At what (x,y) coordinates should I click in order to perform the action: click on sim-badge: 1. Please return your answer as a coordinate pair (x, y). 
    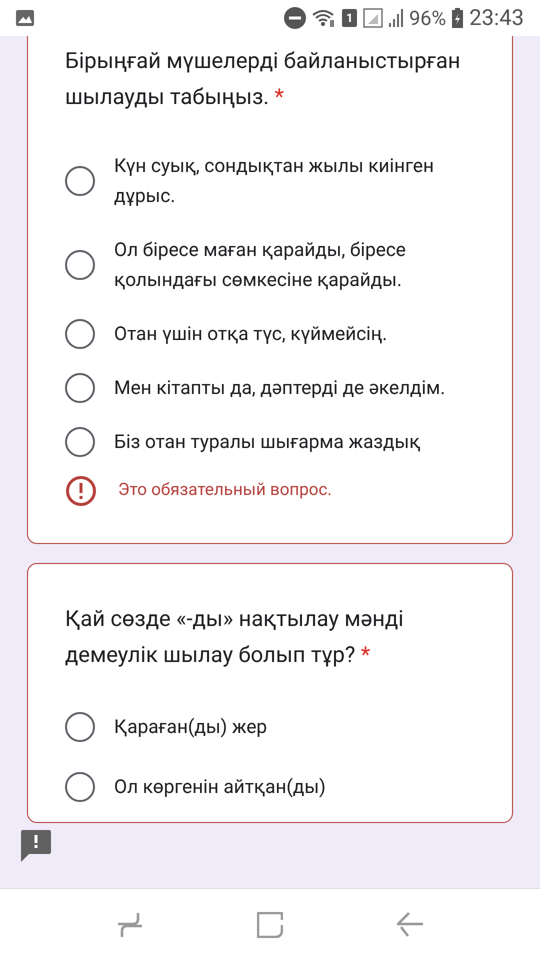
    Looking at the image, I should click on (350, 18).